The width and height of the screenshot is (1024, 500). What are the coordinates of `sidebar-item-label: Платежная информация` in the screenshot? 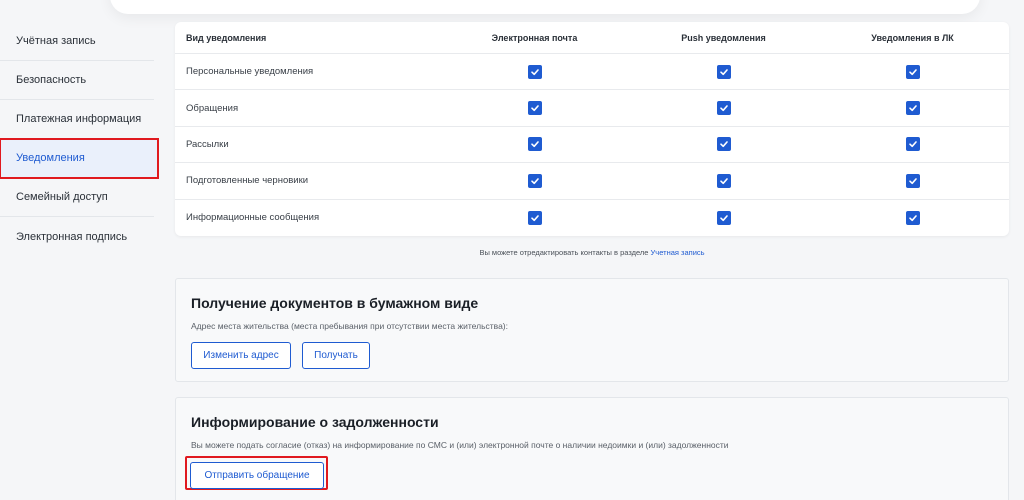 It's located at (79, 119).